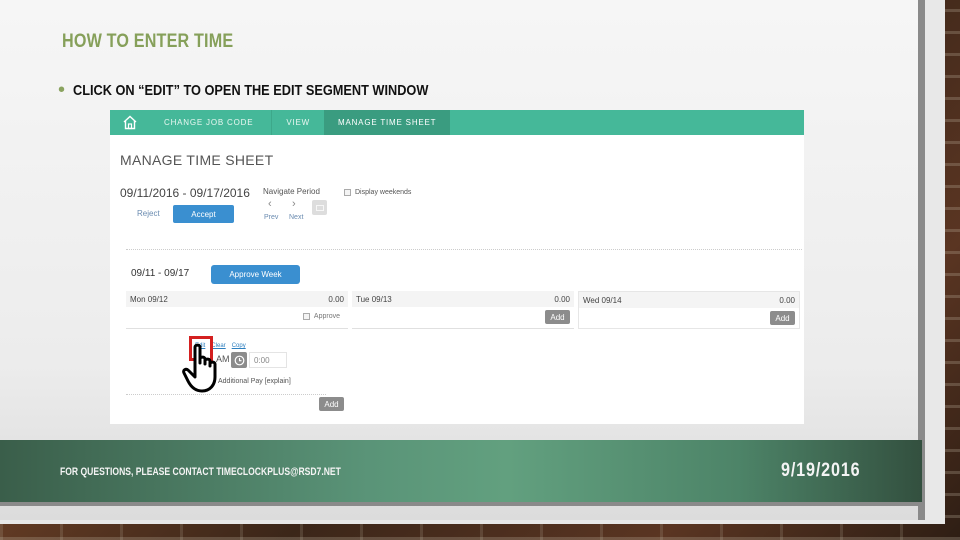 The width and height of the screenshot is (960, 540). Describe the element at coordinates (149, 299) in the screenshot. I see `day-label: Mon 09/12` at that location.